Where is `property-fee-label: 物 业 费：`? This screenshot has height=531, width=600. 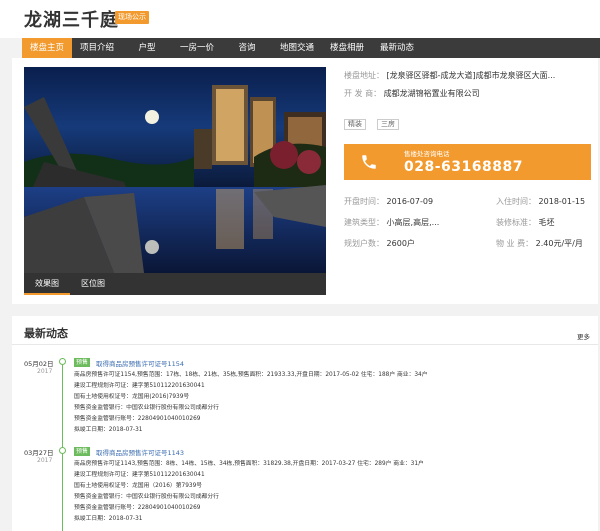
property-fee-label: 物 业 费： is located at coordinates (515, 243).